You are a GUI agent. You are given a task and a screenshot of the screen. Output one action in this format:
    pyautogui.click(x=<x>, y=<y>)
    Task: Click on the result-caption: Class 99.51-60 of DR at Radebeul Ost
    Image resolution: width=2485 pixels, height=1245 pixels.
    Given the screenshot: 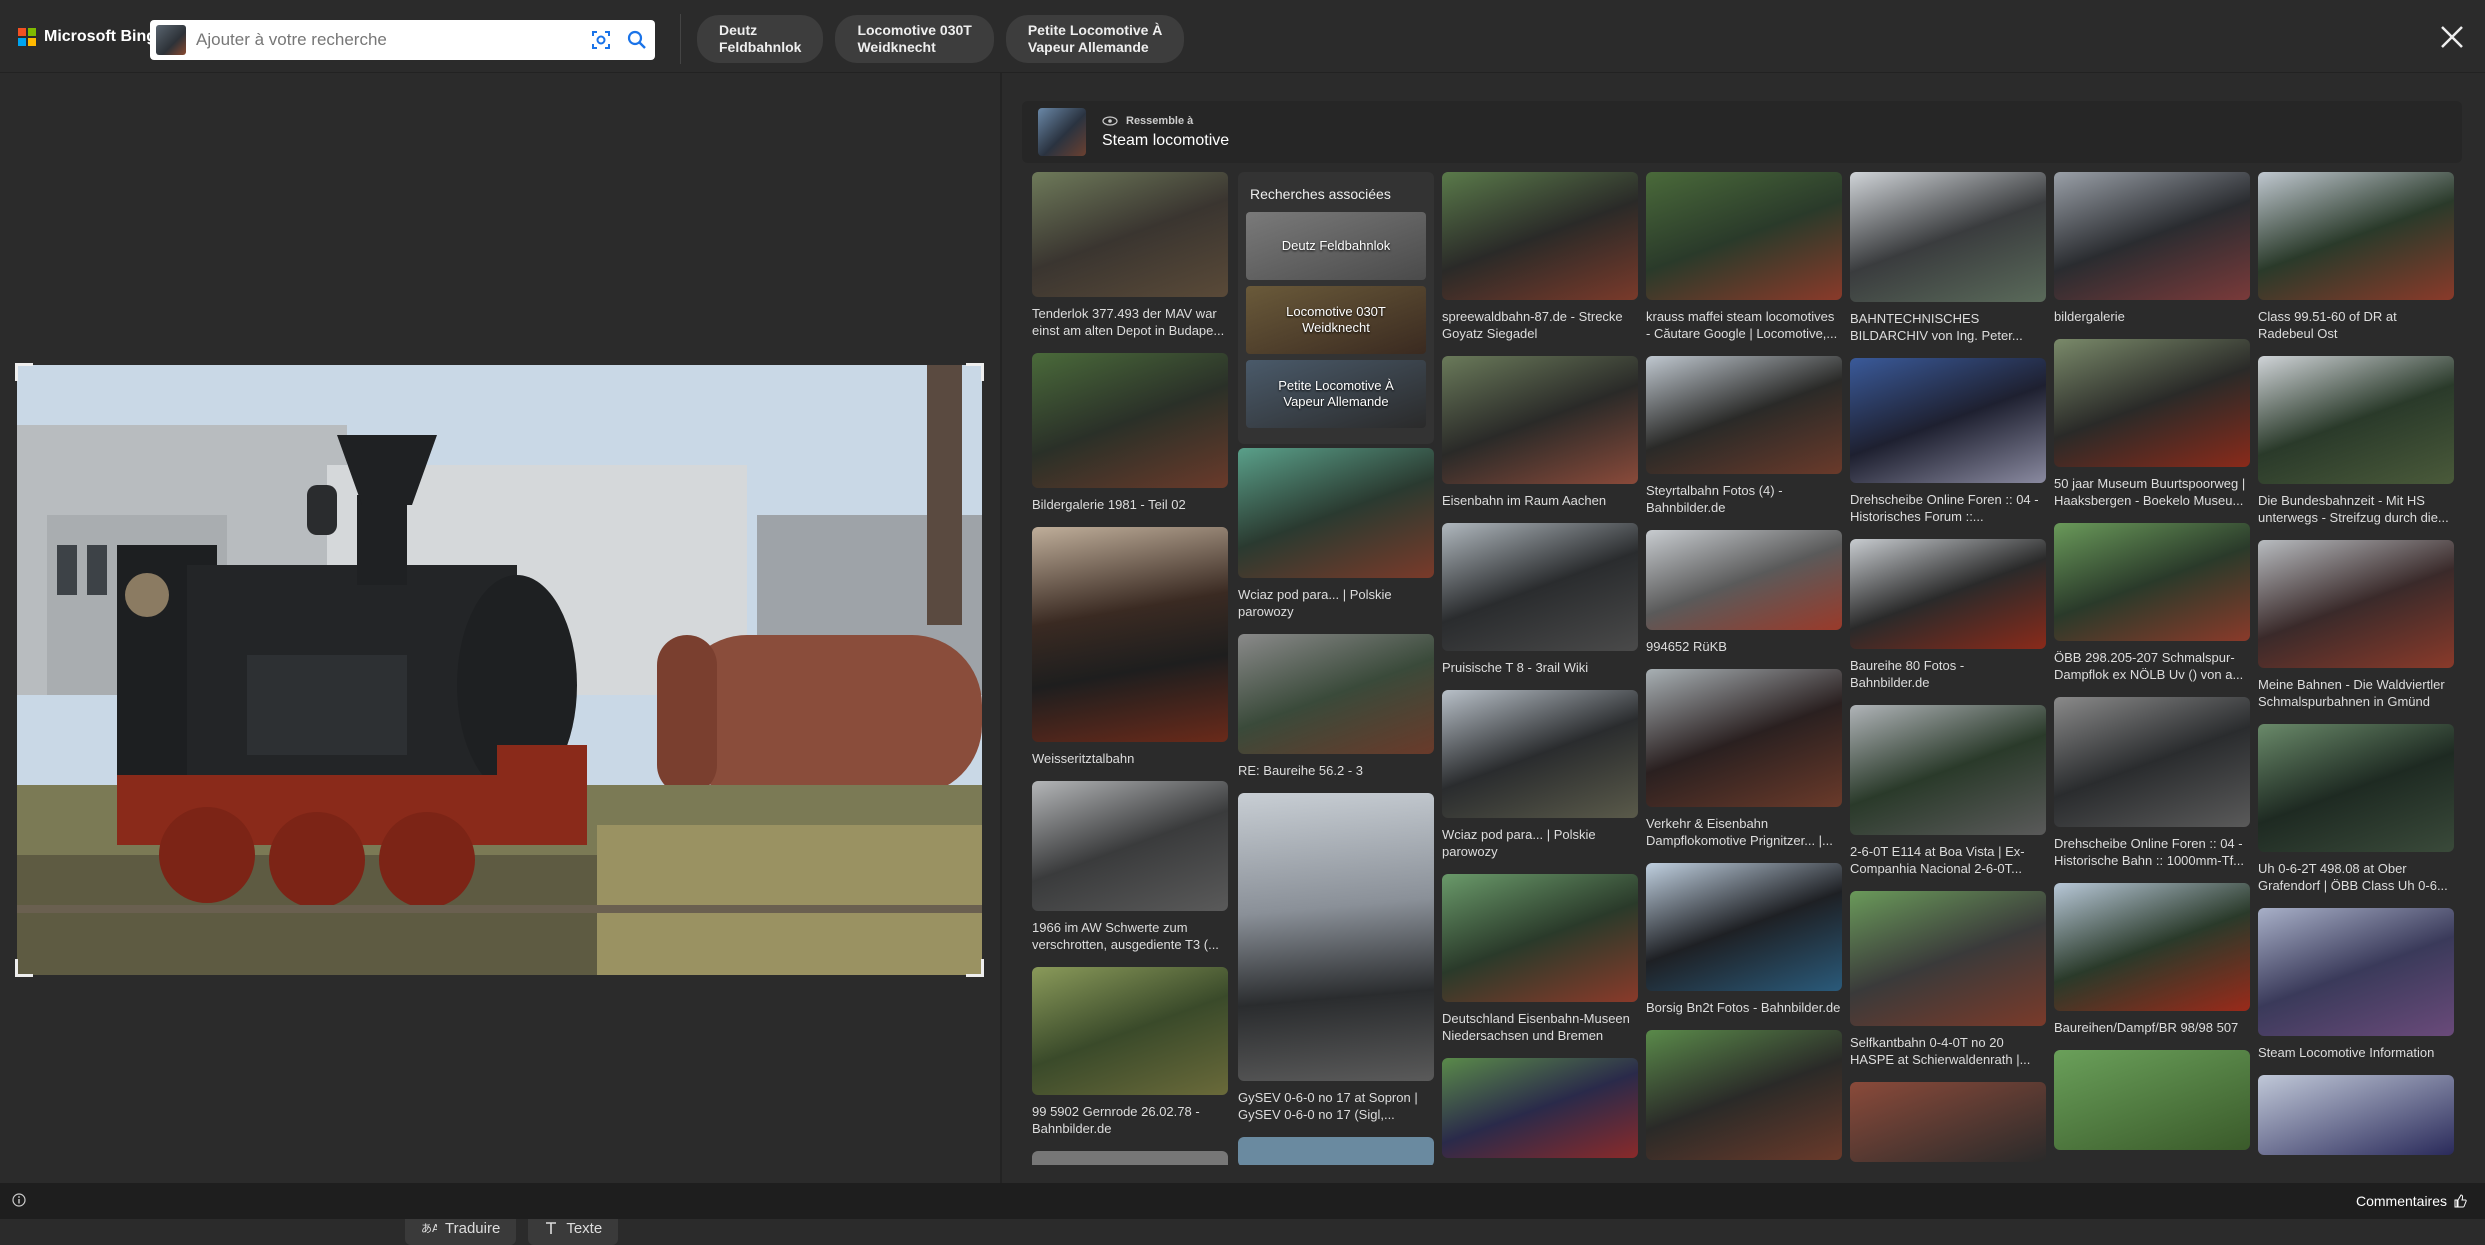 What is the action you would take?
    pyautogui.click(x=2327, y=325)
    